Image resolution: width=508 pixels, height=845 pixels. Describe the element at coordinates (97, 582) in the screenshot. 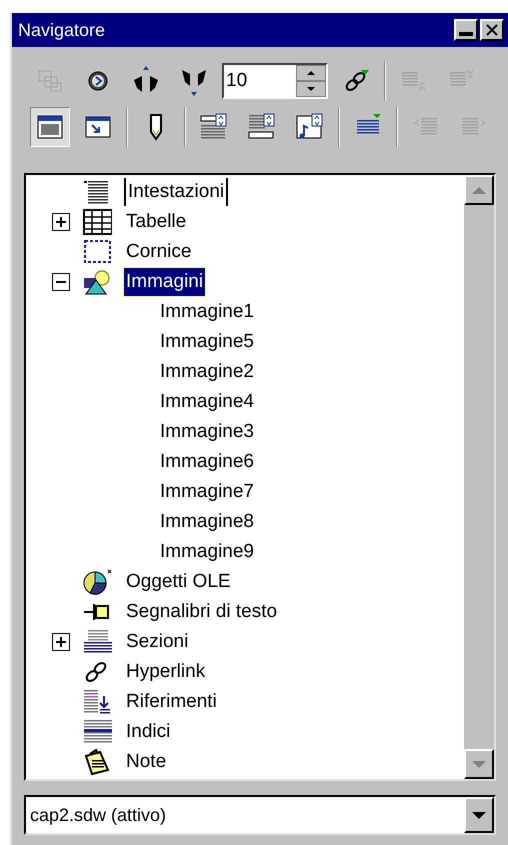

I see `pie-chart-icon` at that location.